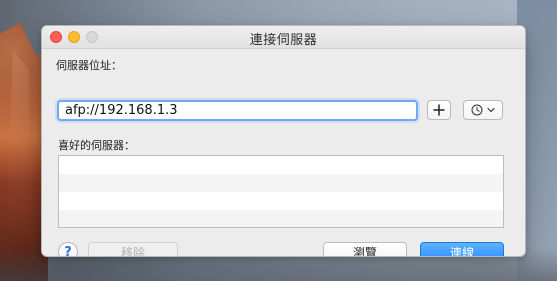 Image resolution: width=557 pixels, height=281 pixels. I want to click on clock-icon, so click(477, 110).